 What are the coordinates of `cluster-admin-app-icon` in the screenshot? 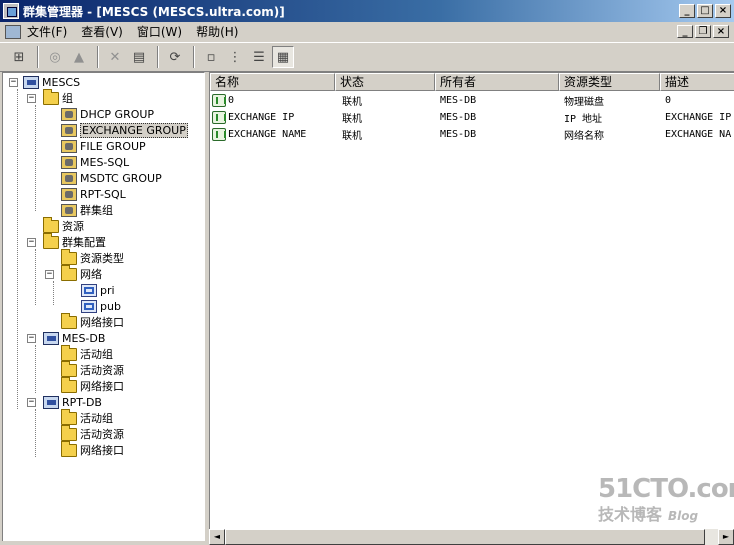 It's located at (11, 11).